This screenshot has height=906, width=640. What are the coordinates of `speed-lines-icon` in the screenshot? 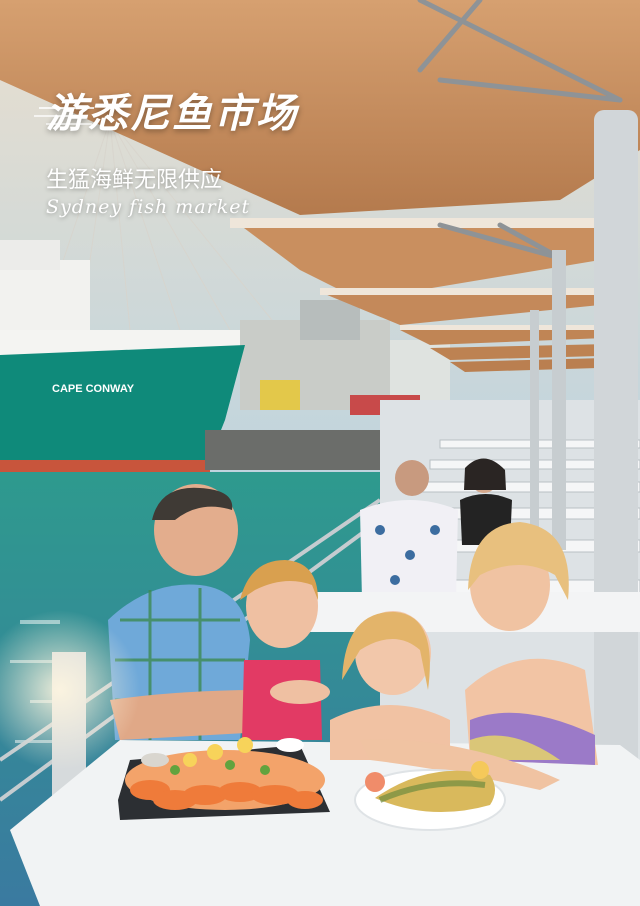 It's located at (64, 116).